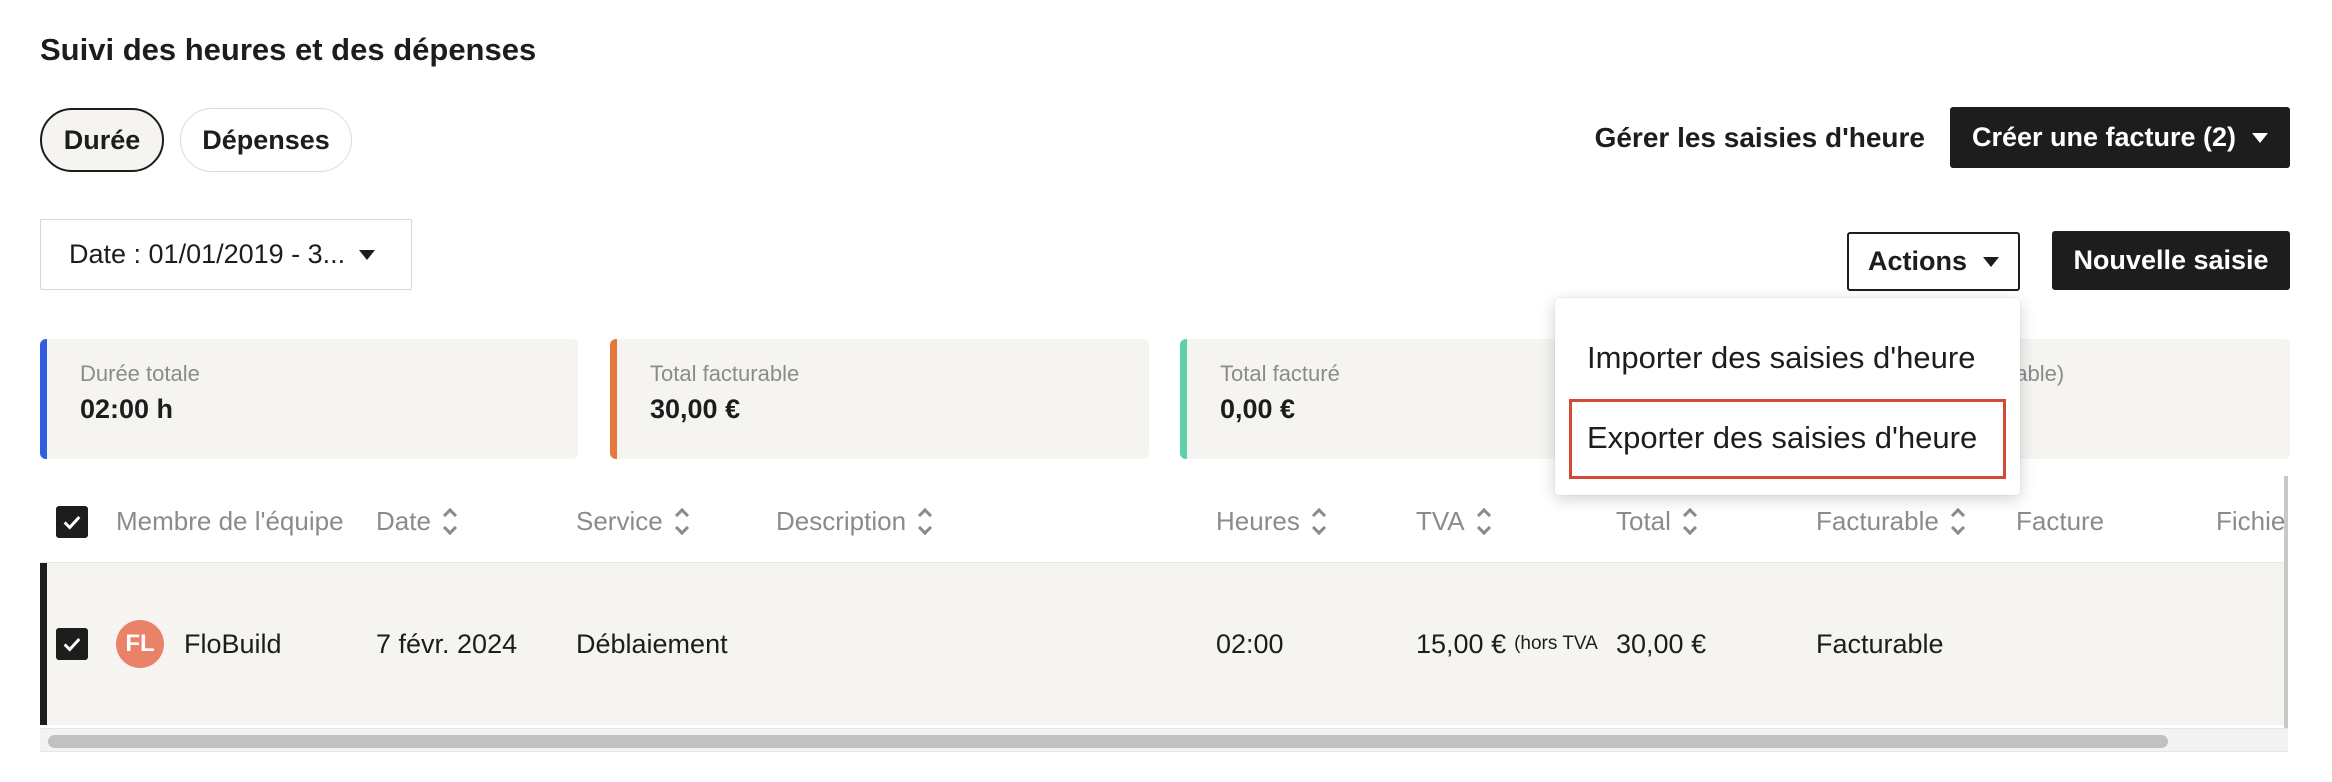  What do you see at coordinates (879, 399) in the screenshot?
I see `stat-card-total-billable: Total facturable 30,00 €` at bounding box center [879, 399].